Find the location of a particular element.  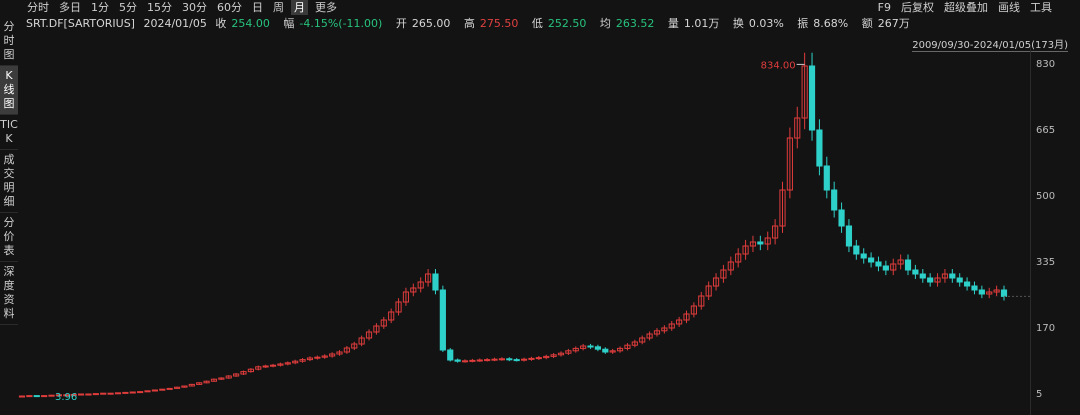

max-price-label: 834.00 is located at coordinates (778, 65).